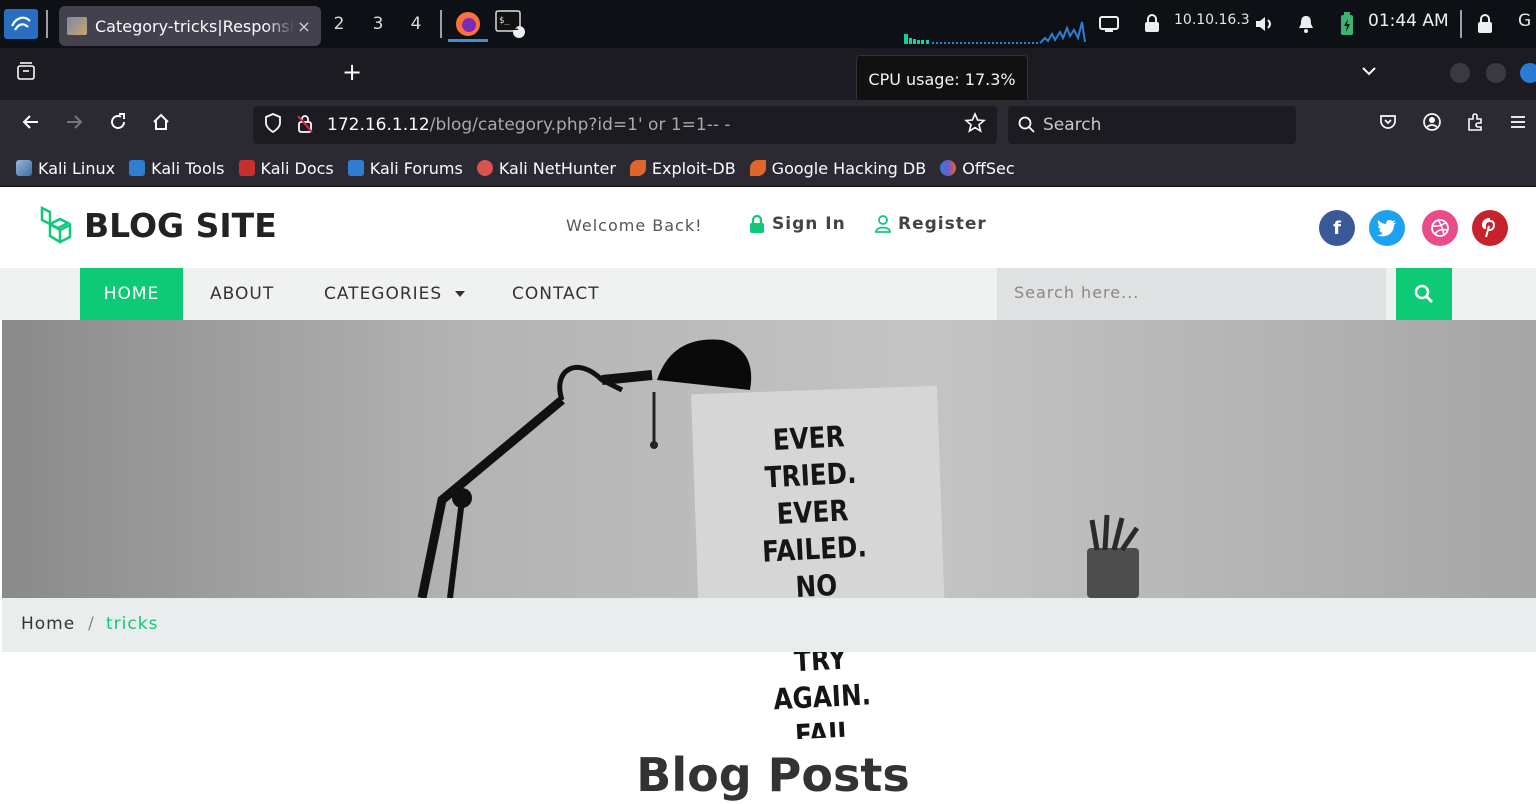 The width and height of the screenshot is (1536, 804). What do you see at coordinates (1432, 125) in the screenshot?
I see `account-icon` at bounding box center [1432, 125].